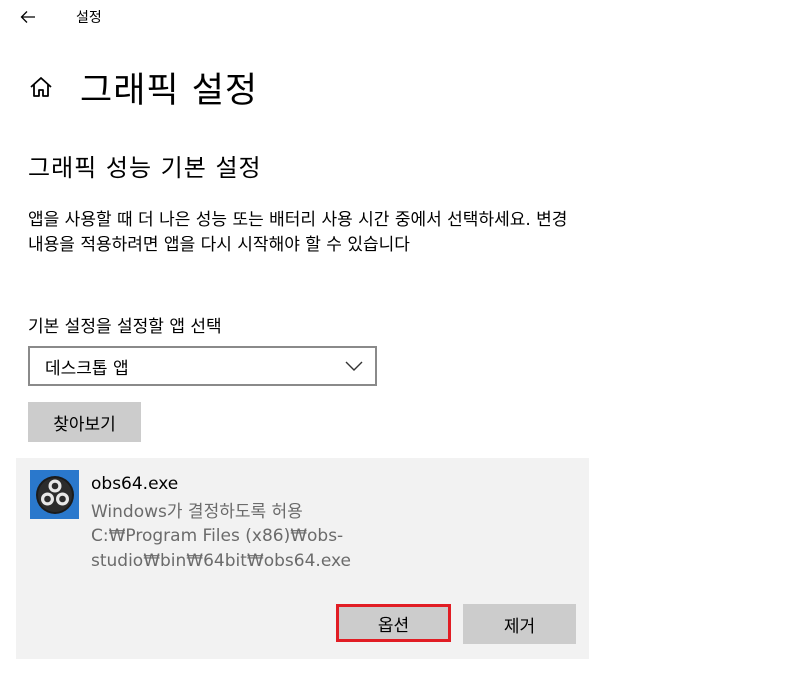  Describe the element at coordinates (197, 512) in the screenshot. I see `app-graphics-preference: Windows가 결정하도록 허용` at that location.